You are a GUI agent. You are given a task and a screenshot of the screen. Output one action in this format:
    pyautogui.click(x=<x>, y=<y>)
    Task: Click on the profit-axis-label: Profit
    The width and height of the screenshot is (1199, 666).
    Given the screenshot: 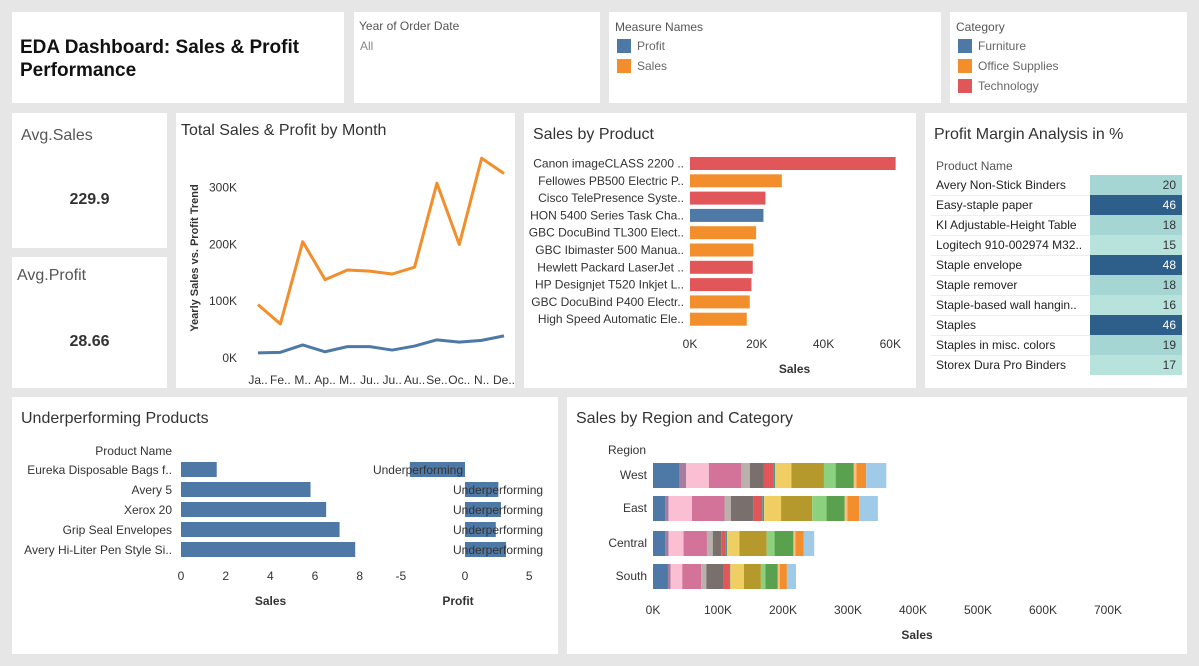 What is the action you would take?
    pyautogui.click(x=457, y=601)
    